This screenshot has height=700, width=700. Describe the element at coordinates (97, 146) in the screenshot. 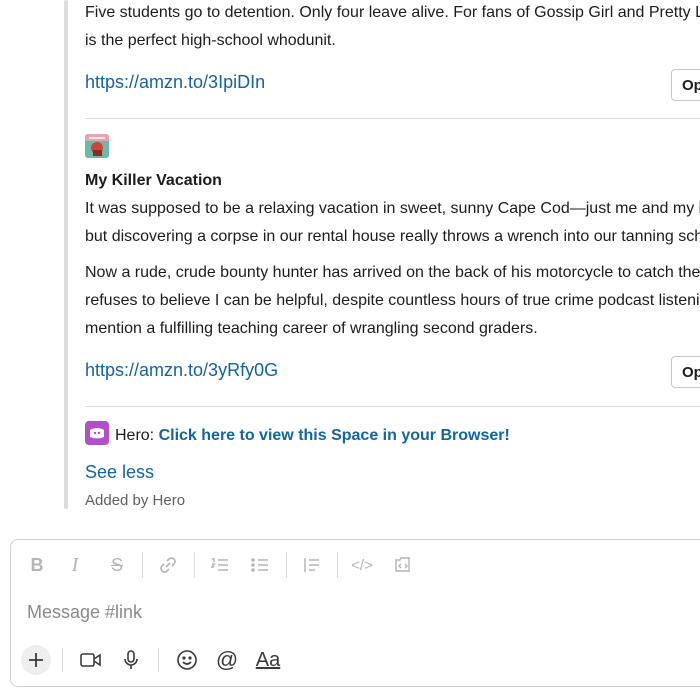

I see `book-cover-thumbnail` at that location.